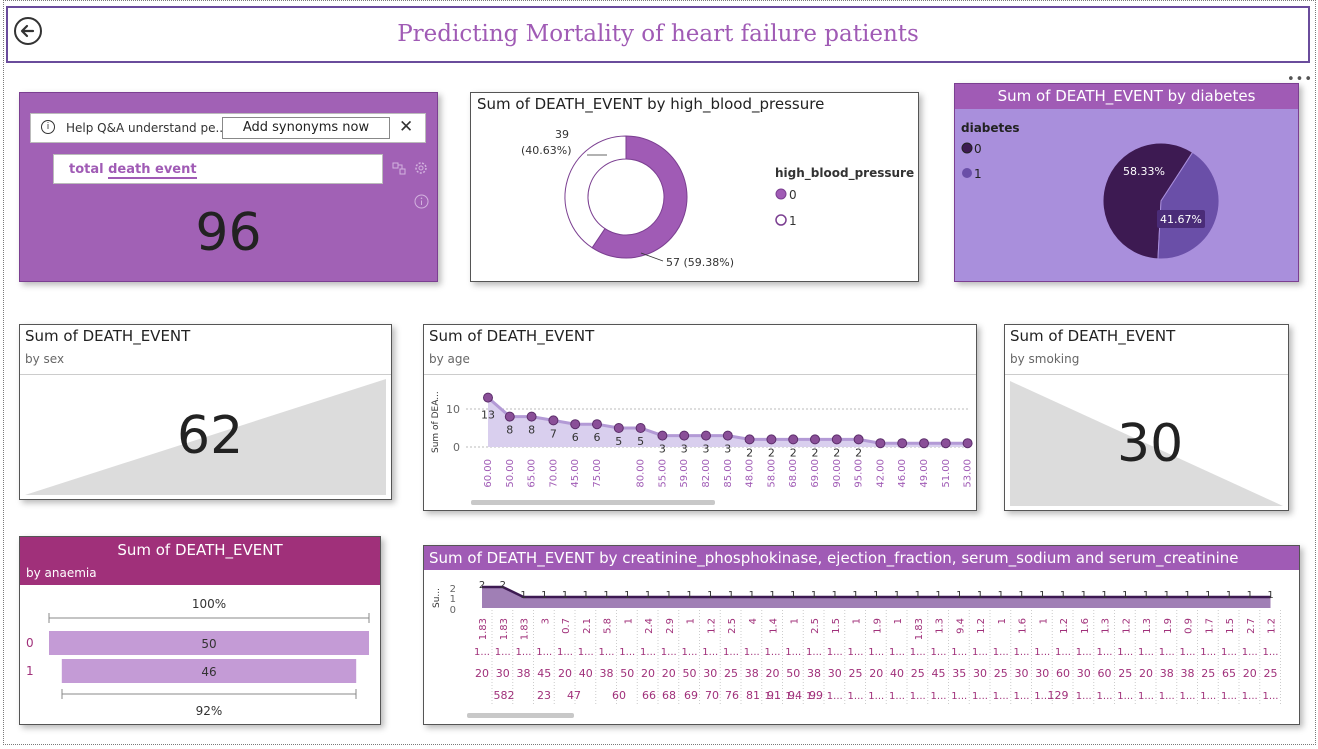  What do you see at coordinates (981, 626) in the screenshot?
I see `creatinine-x-tick: 1.2` at bounding box center [981, 626].